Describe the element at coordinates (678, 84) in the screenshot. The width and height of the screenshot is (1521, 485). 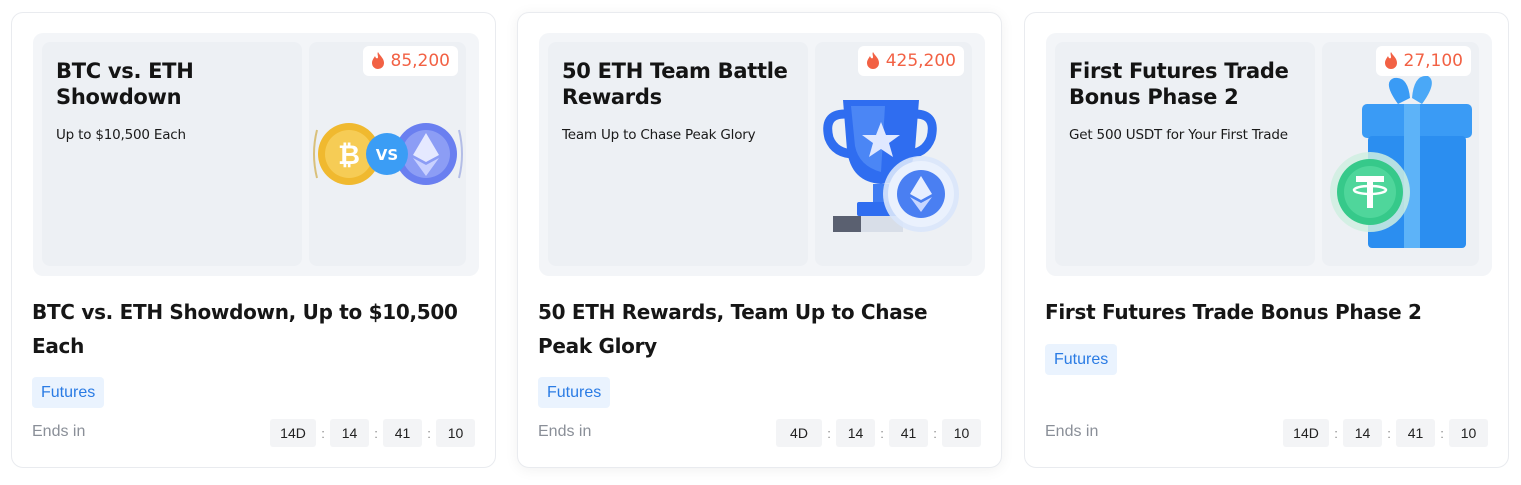
I see `banner-title: 50 ETH Team Battle Rewards` at that location.